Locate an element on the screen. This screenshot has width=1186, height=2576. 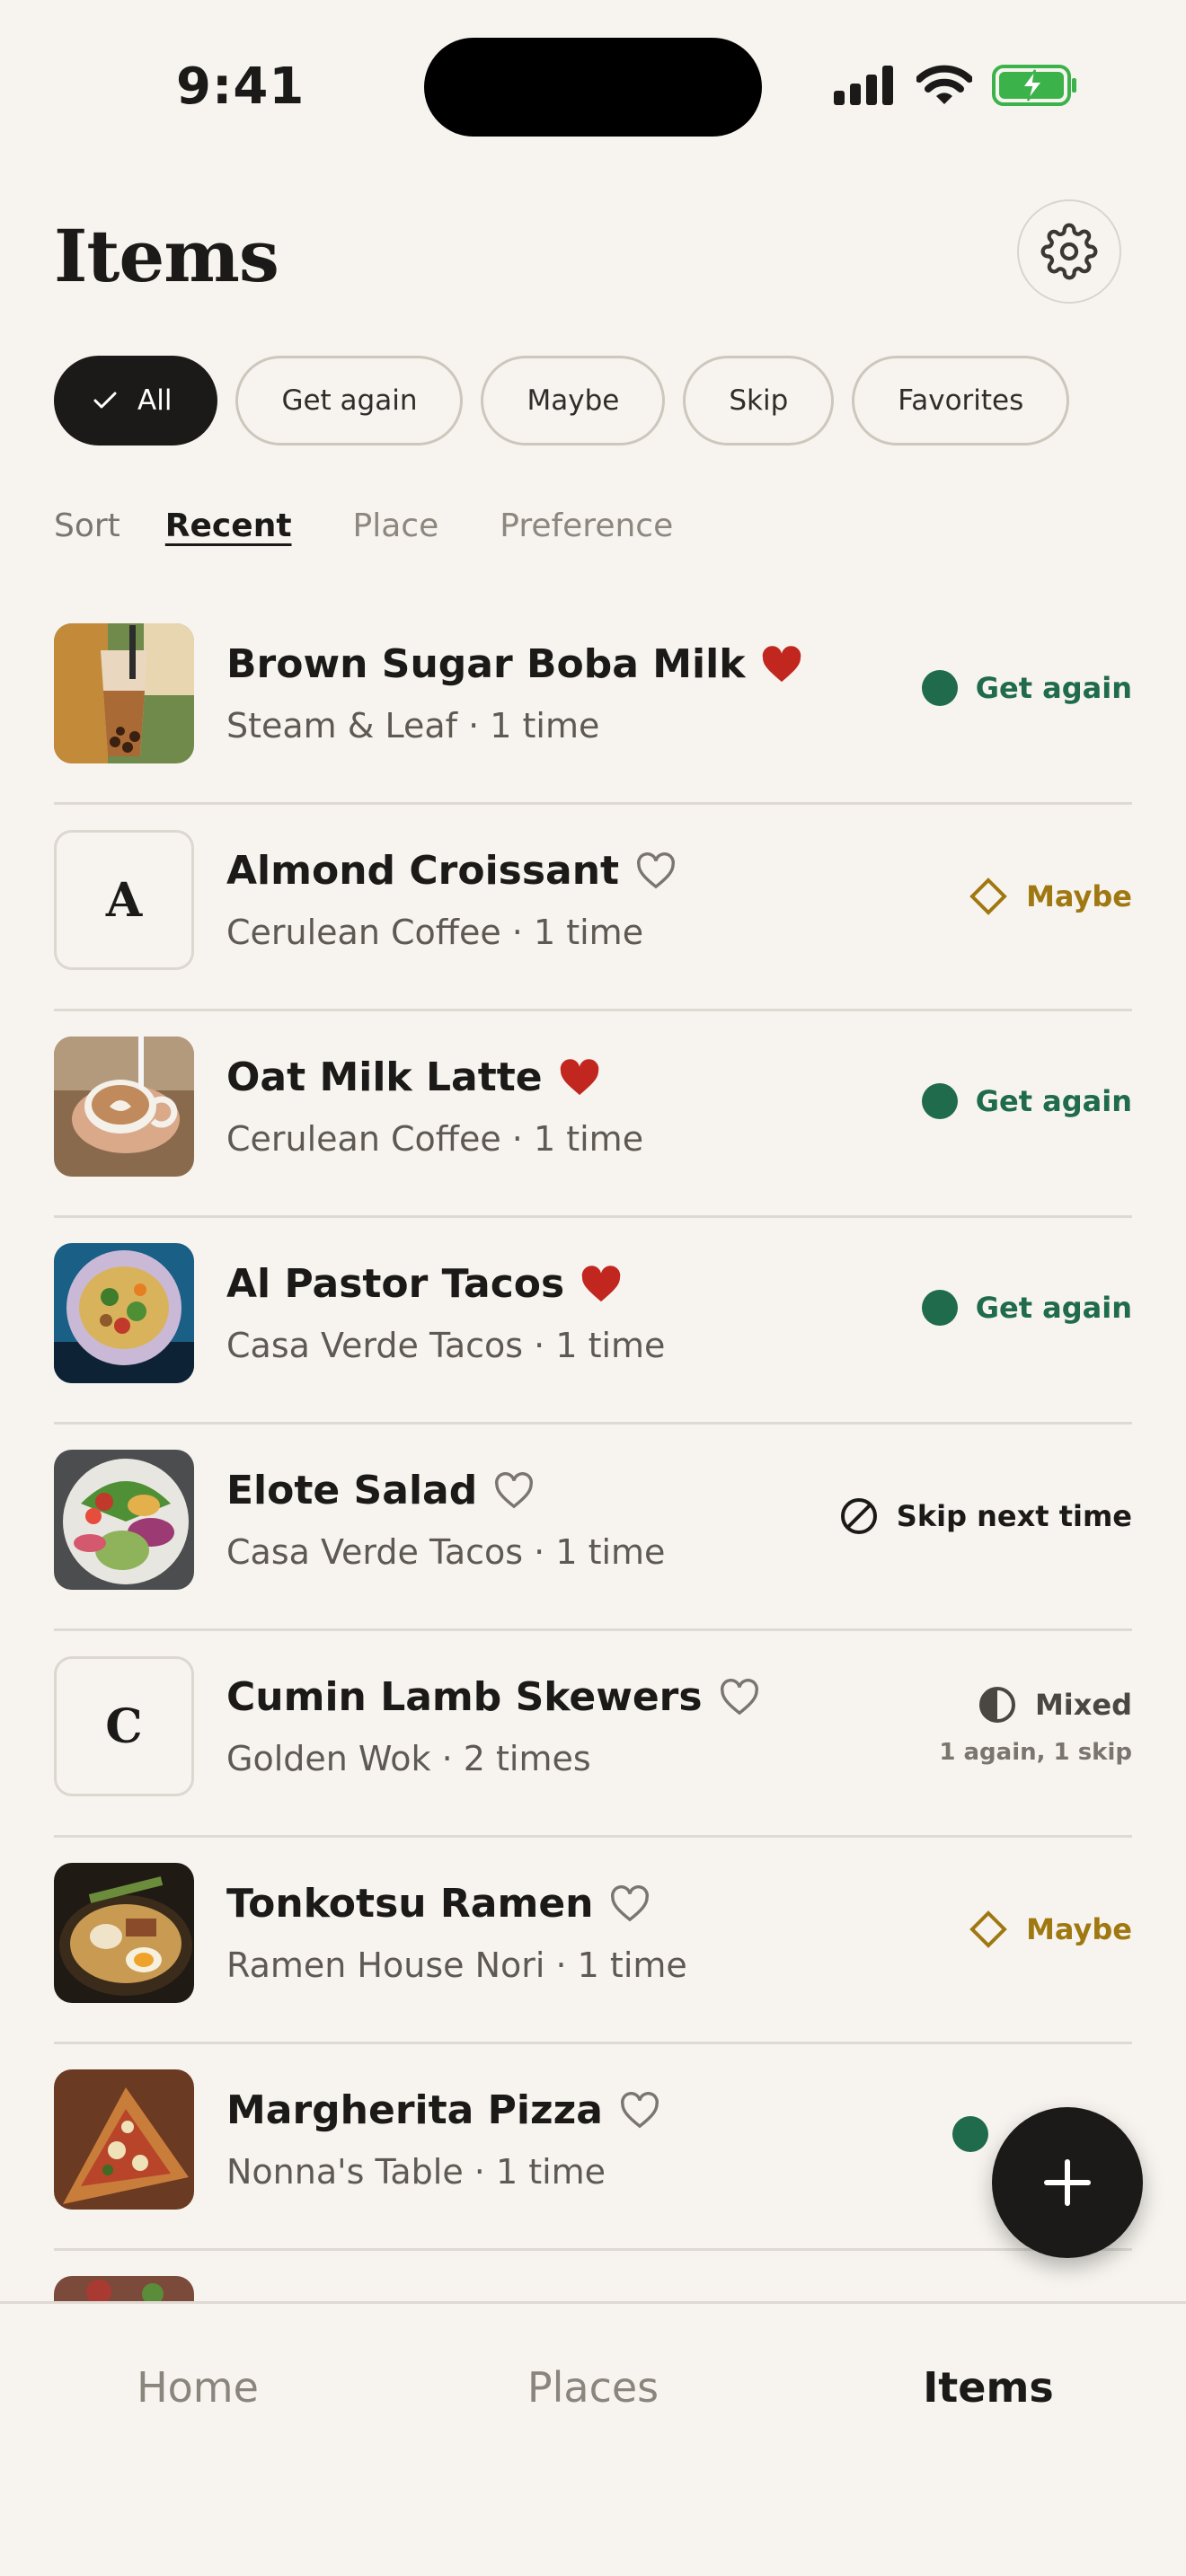
status-label: Skip next time is located at coordinates (1014, 1516).